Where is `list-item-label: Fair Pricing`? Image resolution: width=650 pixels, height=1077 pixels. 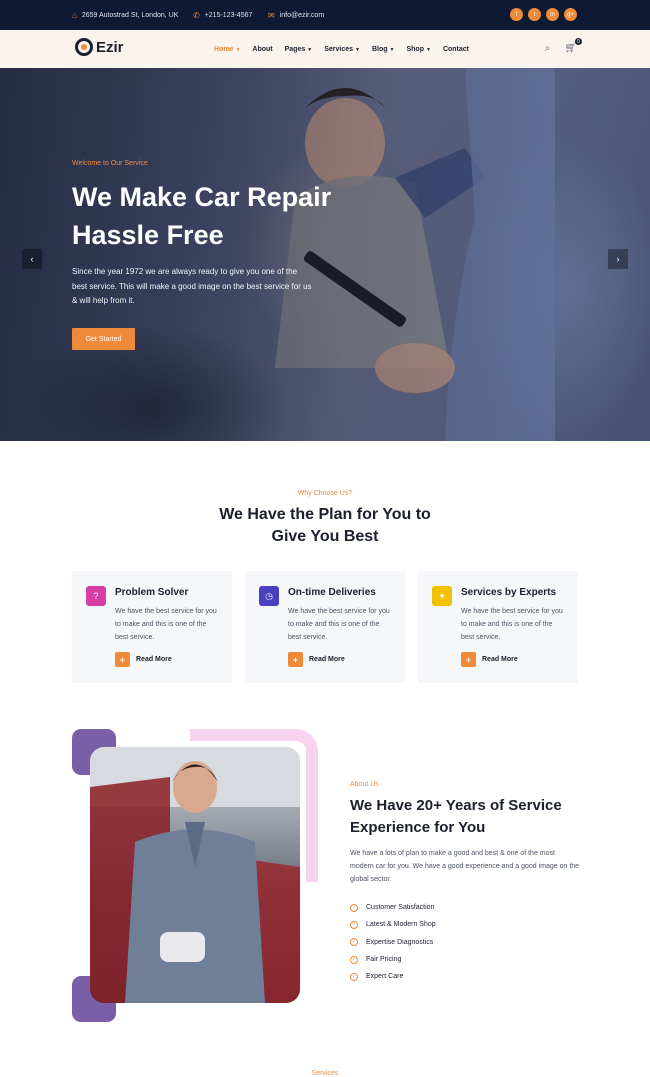 list-item-label: Fair Pricing is located at coordinates (384, 960).